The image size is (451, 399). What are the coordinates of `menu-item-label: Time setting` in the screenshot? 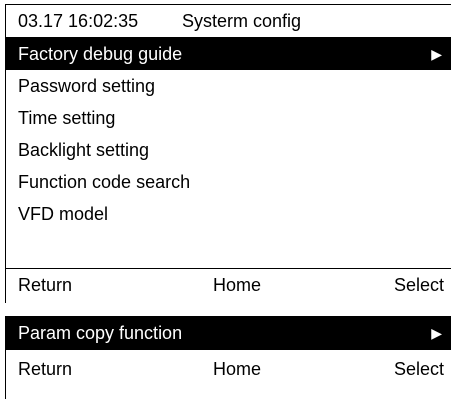 It's located at (67, 118).